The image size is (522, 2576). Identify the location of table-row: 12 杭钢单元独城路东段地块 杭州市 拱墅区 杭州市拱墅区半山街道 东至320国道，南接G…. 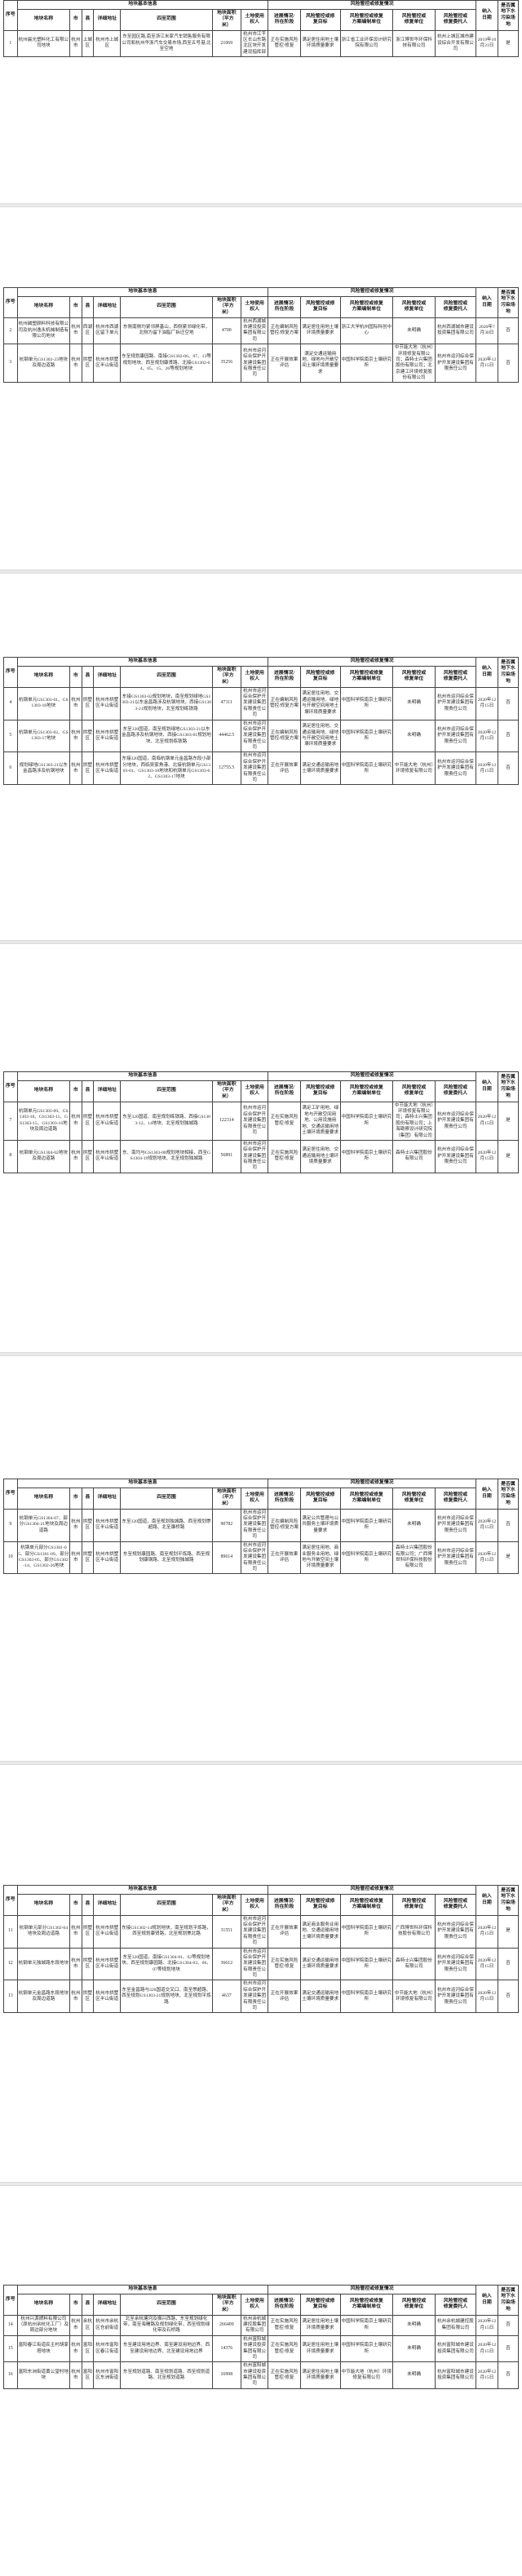
(261, 1964).